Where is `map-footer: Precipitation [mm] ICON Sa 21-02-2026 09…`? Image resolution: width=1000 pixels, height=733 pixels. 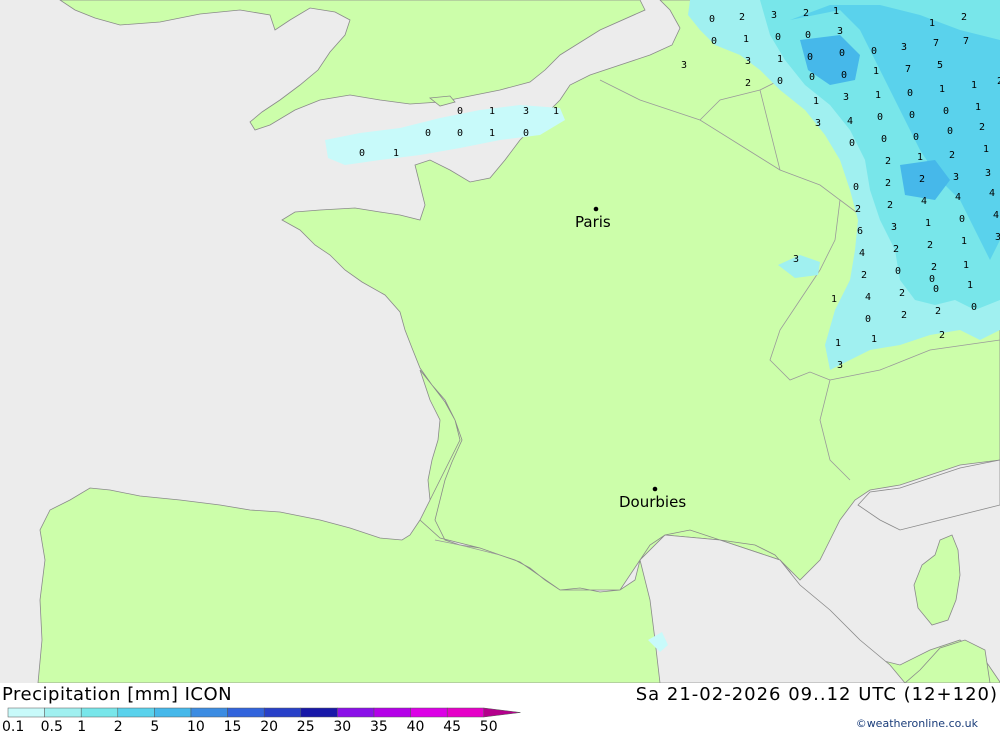
map-footer: Precipitation [mm] ICON Sa 21-02-2026 09… is located at coordinates (500, 708).